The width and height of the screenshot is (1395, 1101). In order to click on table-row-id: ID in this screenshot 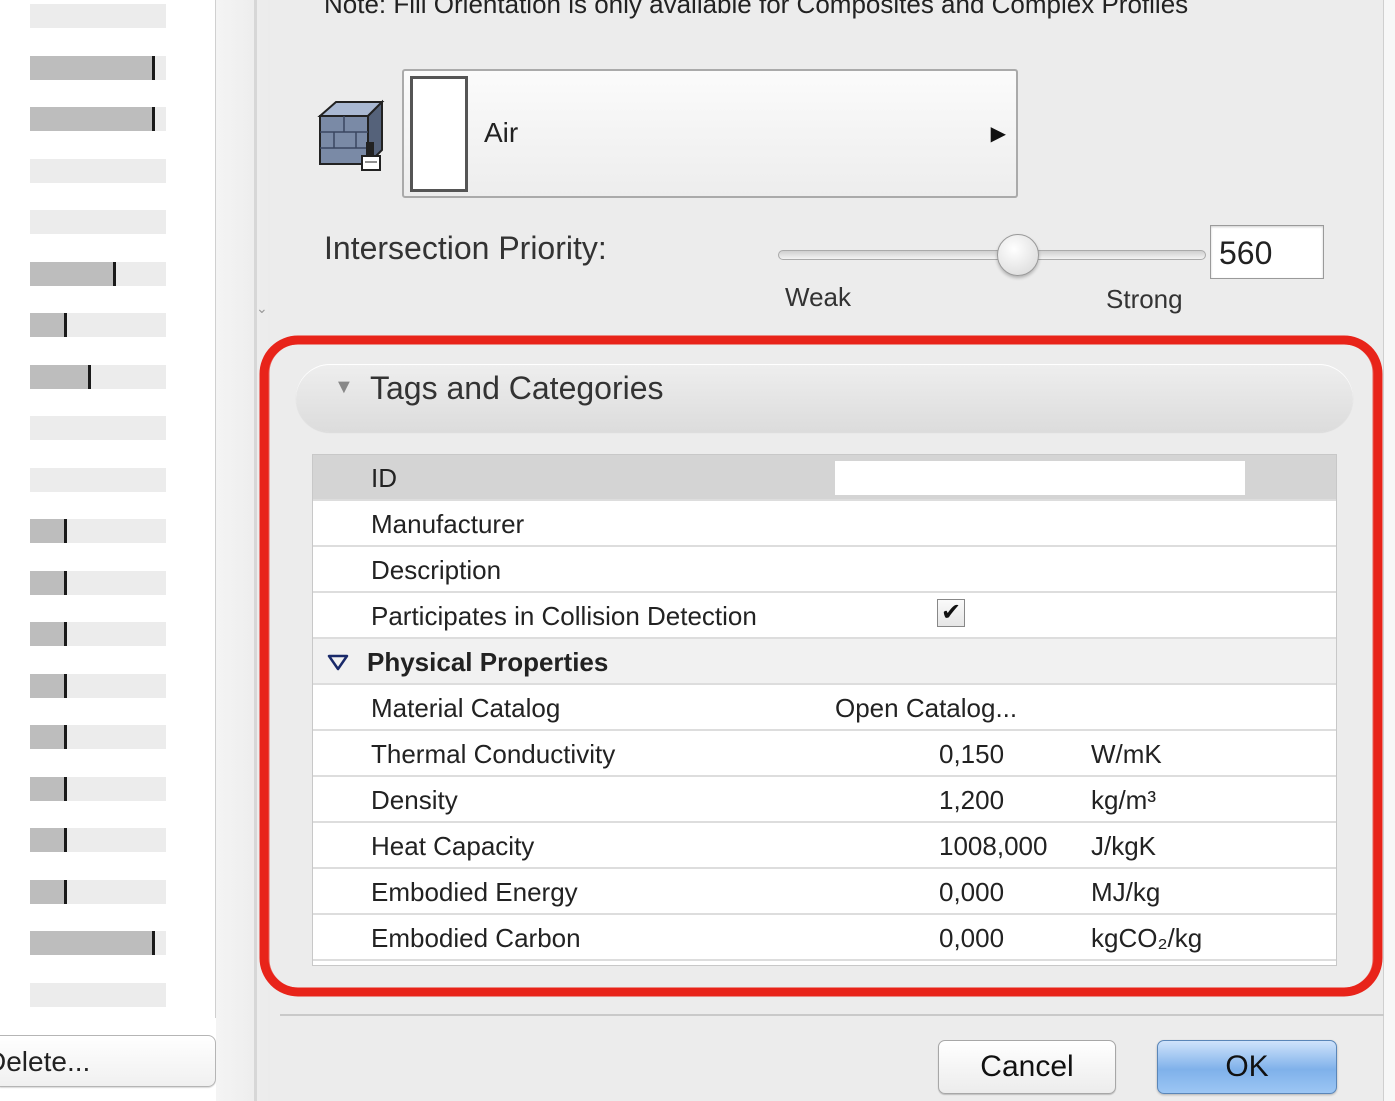, I will do `click(824, 478)`.